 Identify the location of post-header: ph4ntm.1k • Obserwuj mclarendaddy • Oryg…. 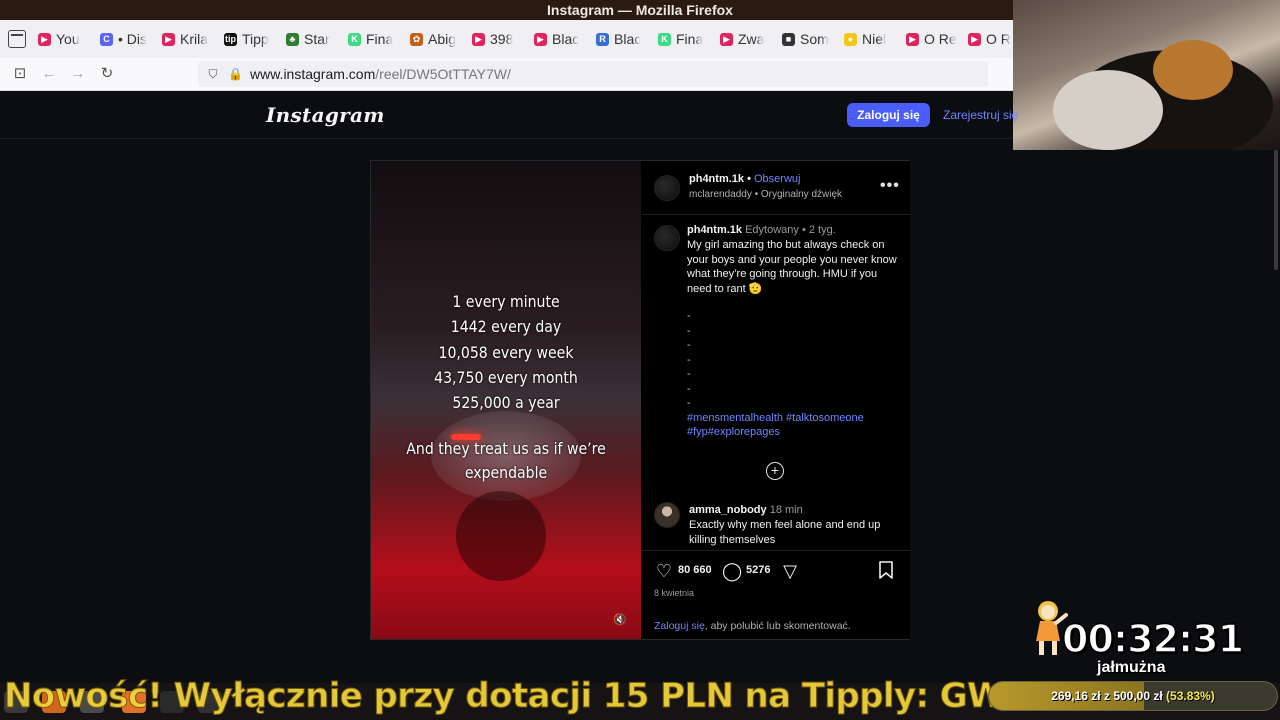
(776, 188).